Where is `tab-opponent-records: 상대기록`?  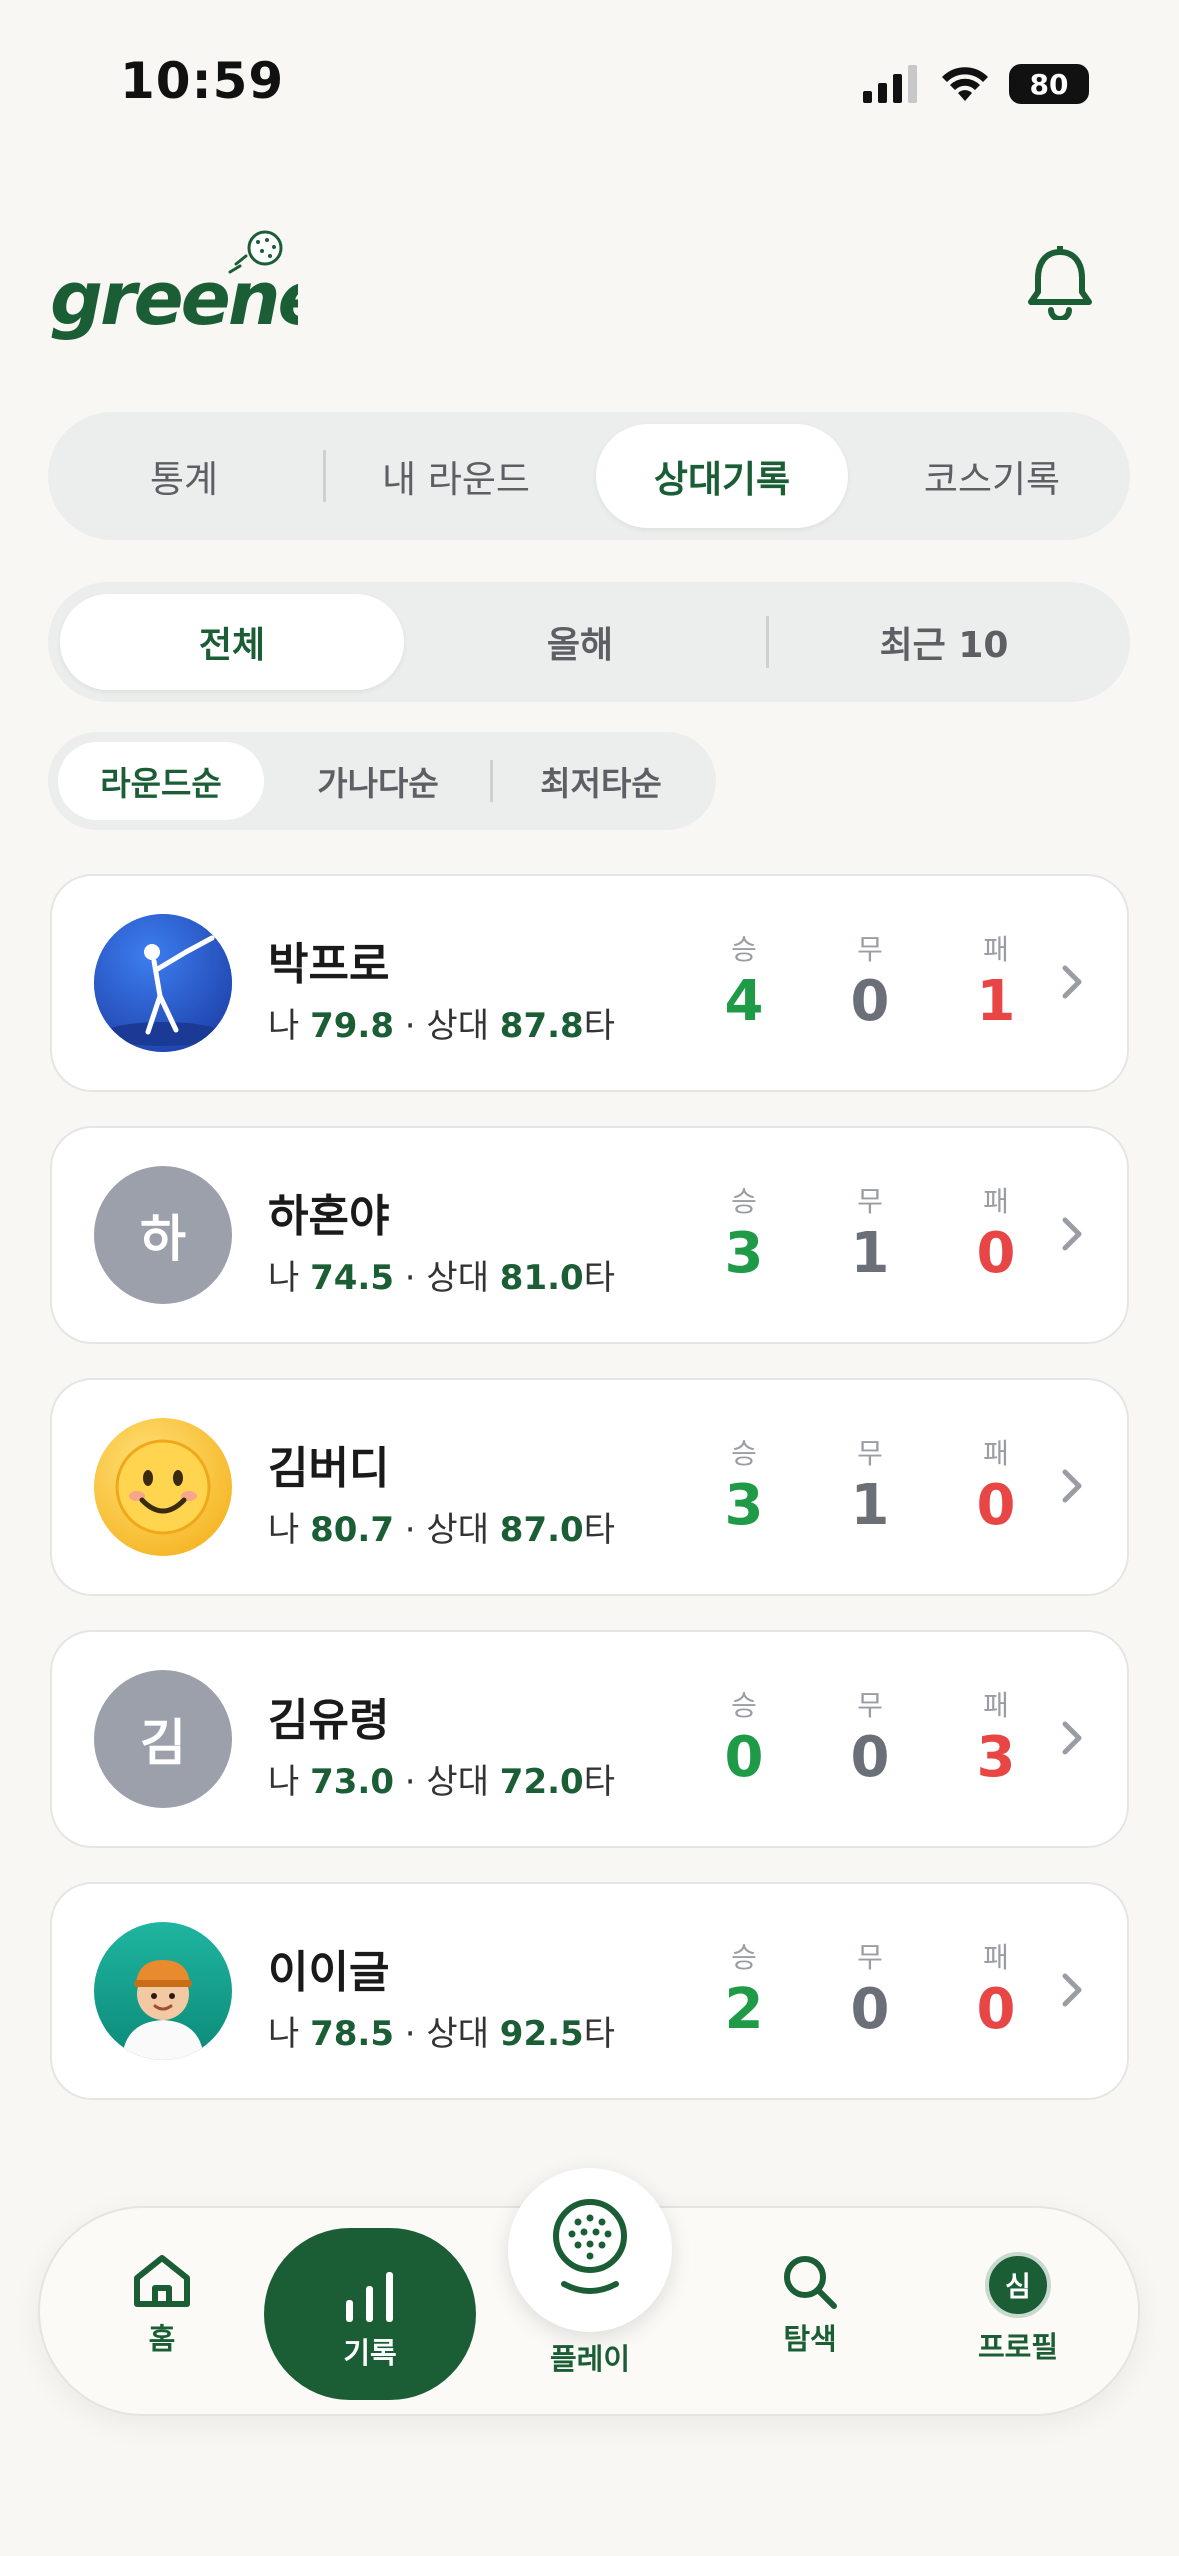 tab-opponent-records: 상대기록 is located at coordinates (722, 476).